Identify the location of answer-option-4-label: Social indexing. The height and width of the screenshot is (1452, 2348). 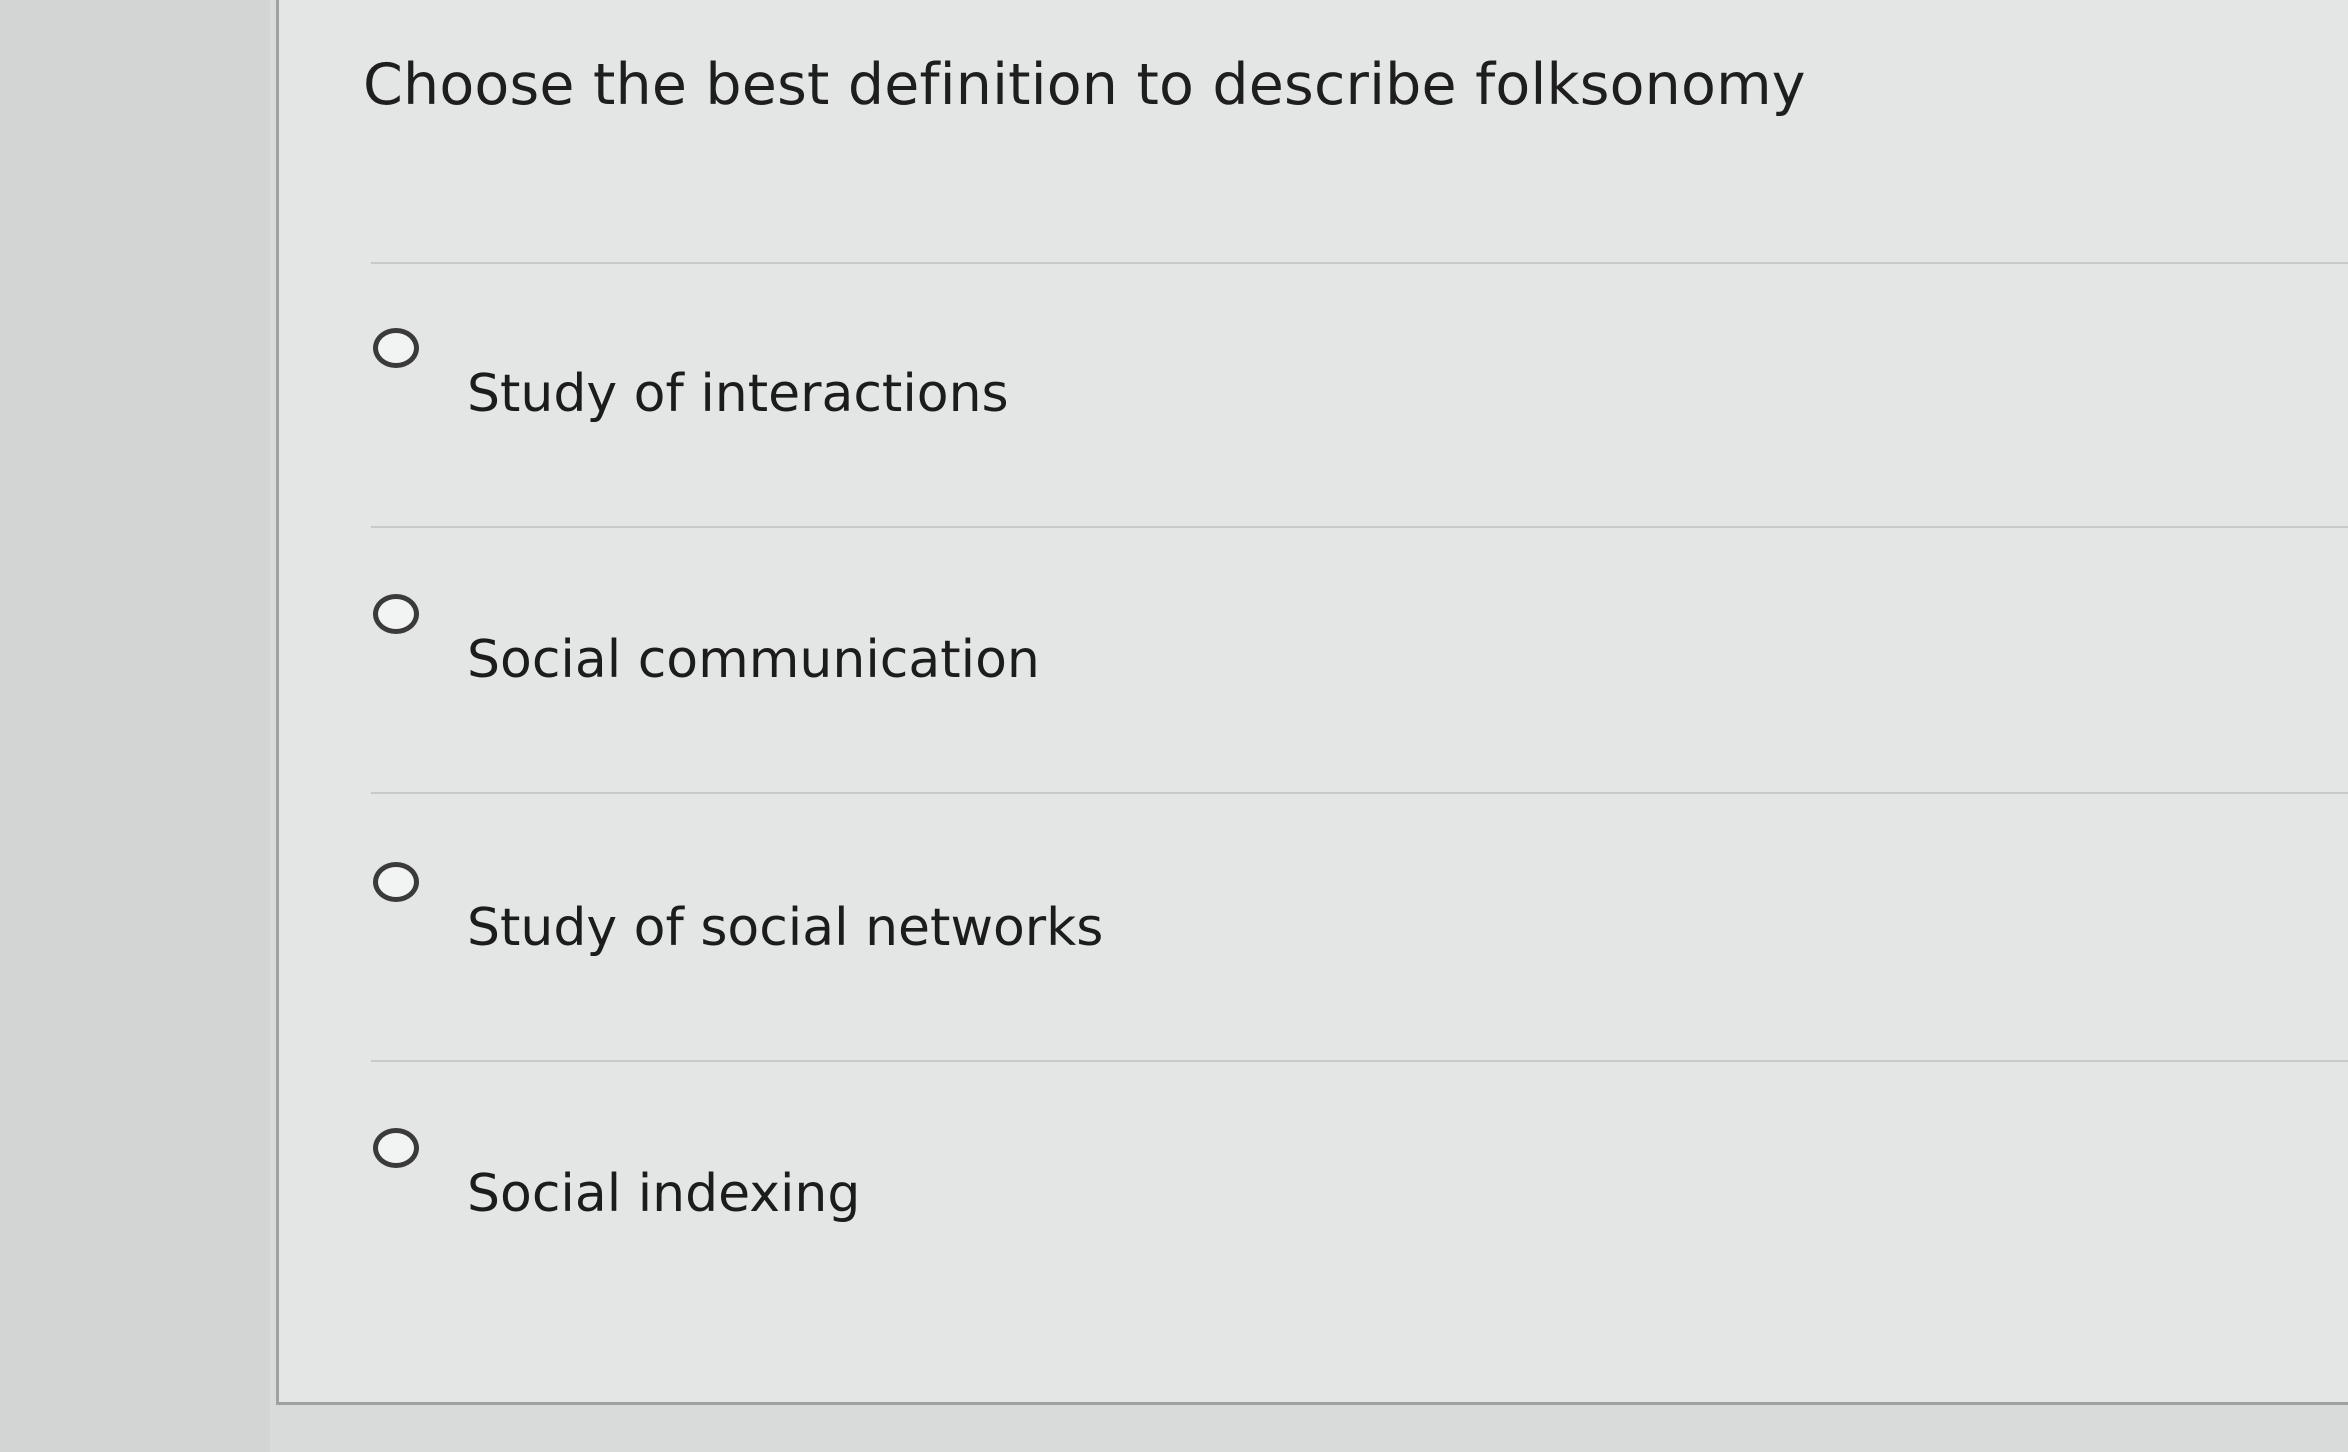
(664, 1194).